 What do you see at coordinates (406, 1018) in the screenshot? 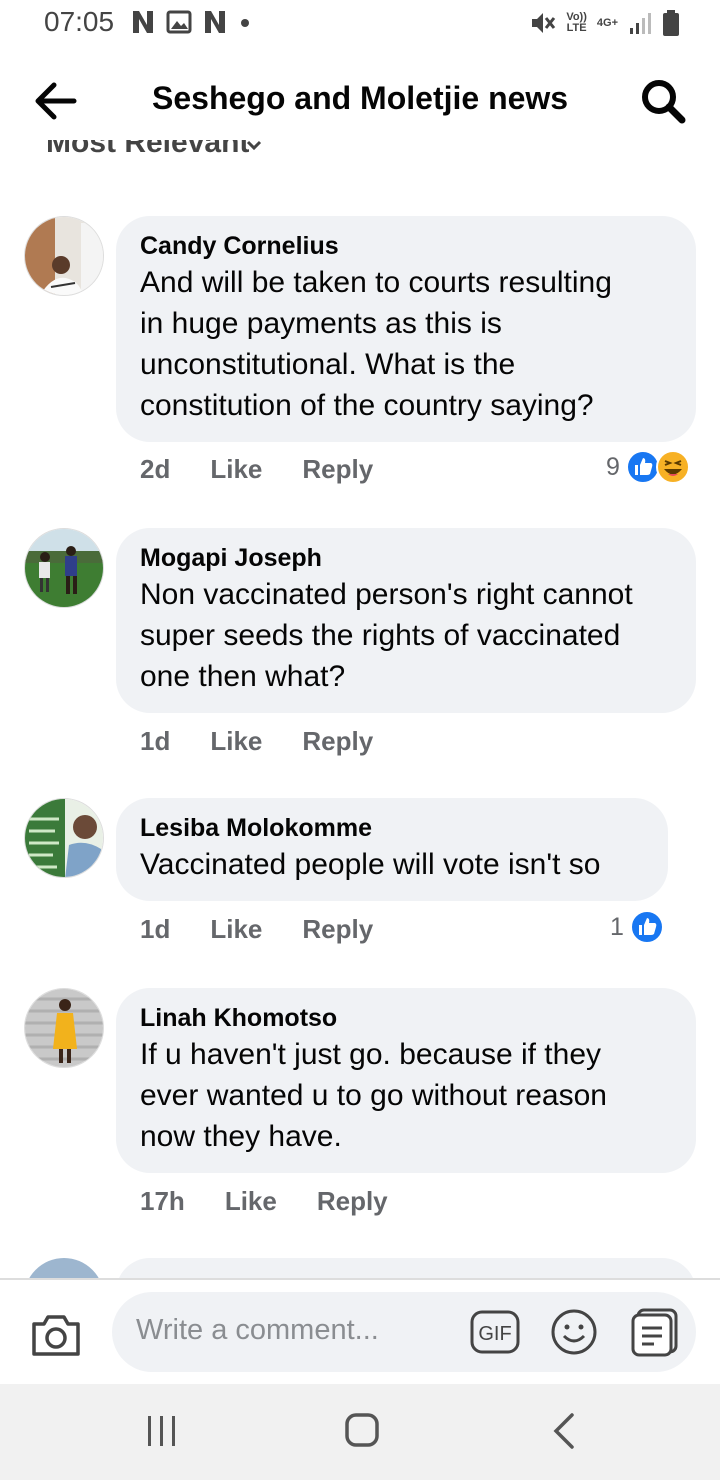
I see `comment-author: Linah Khomotso` at bounding box center [406, 1018].